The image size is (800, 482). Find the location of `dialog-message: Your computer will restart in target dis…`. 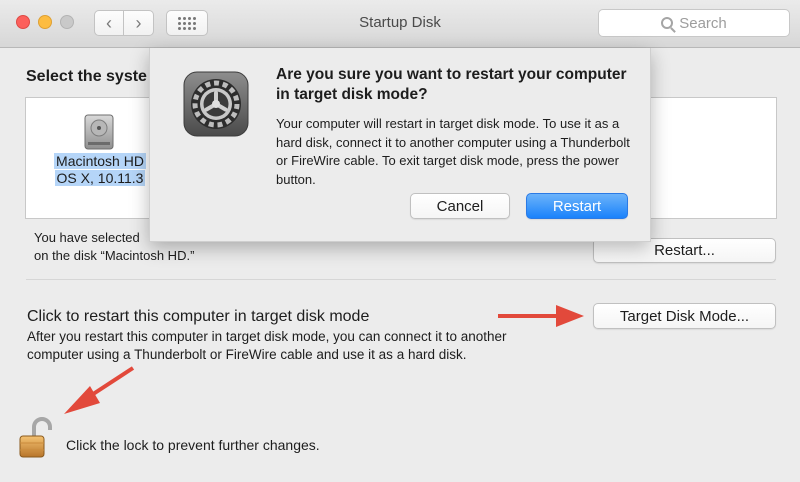

dialog-message: Your computer will restart in target dis… is located at coordinates (453, 151).